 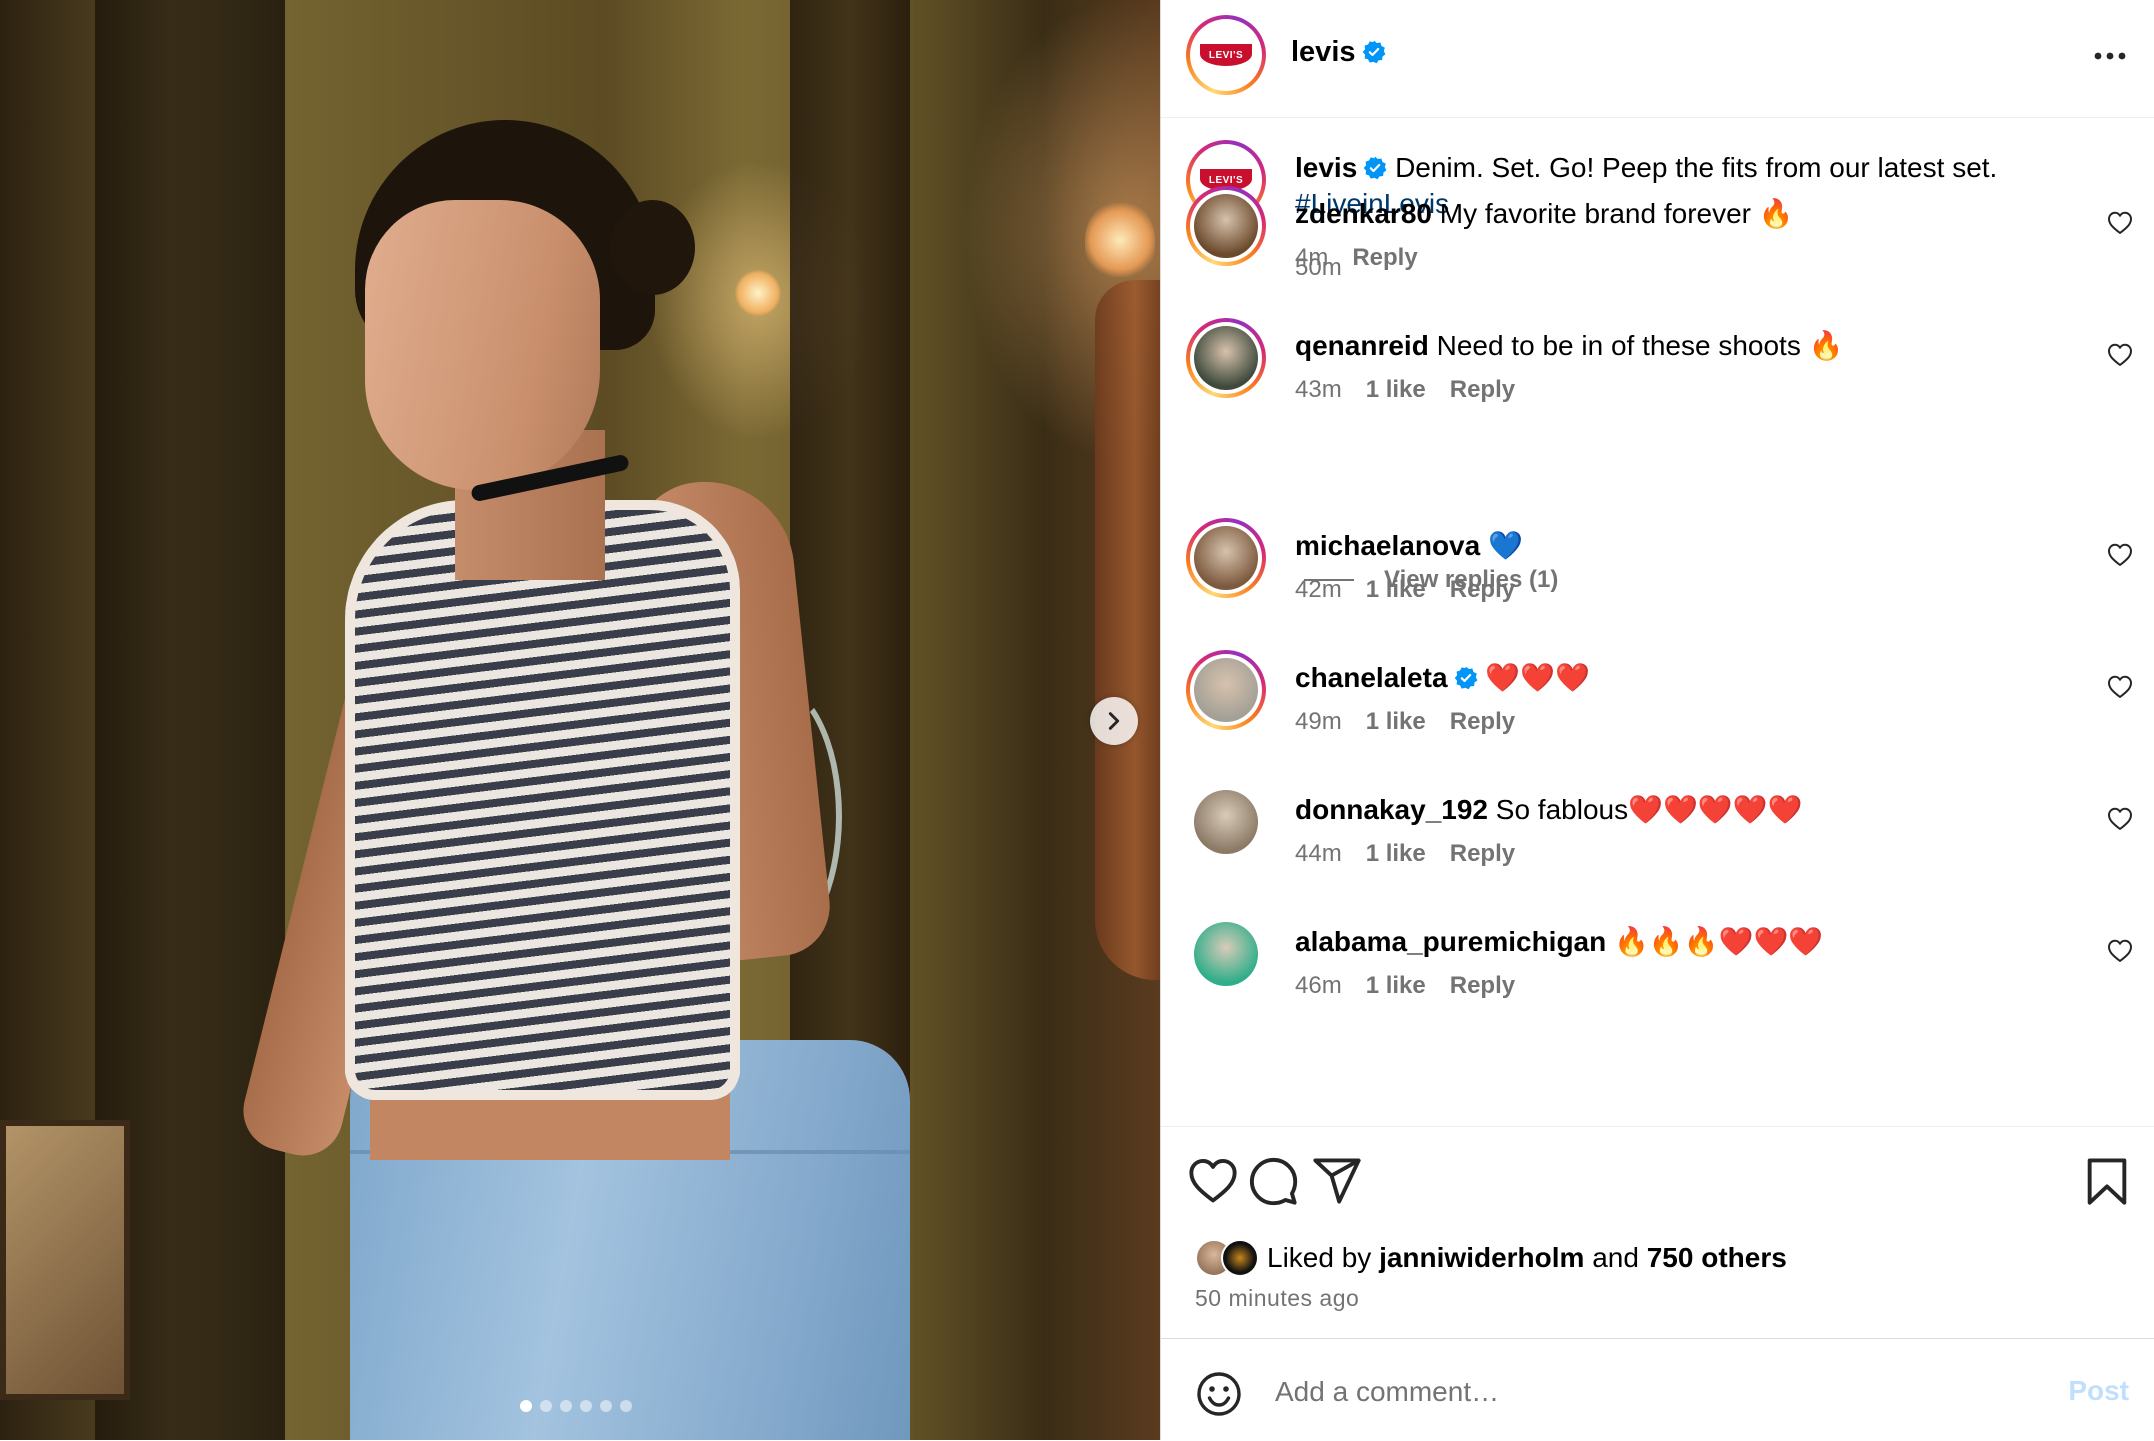 What do you see at coordinates (1717, 1257) in the screenshot?
I see `likes-count: 750 others` at bounding box center [1717, 1257].